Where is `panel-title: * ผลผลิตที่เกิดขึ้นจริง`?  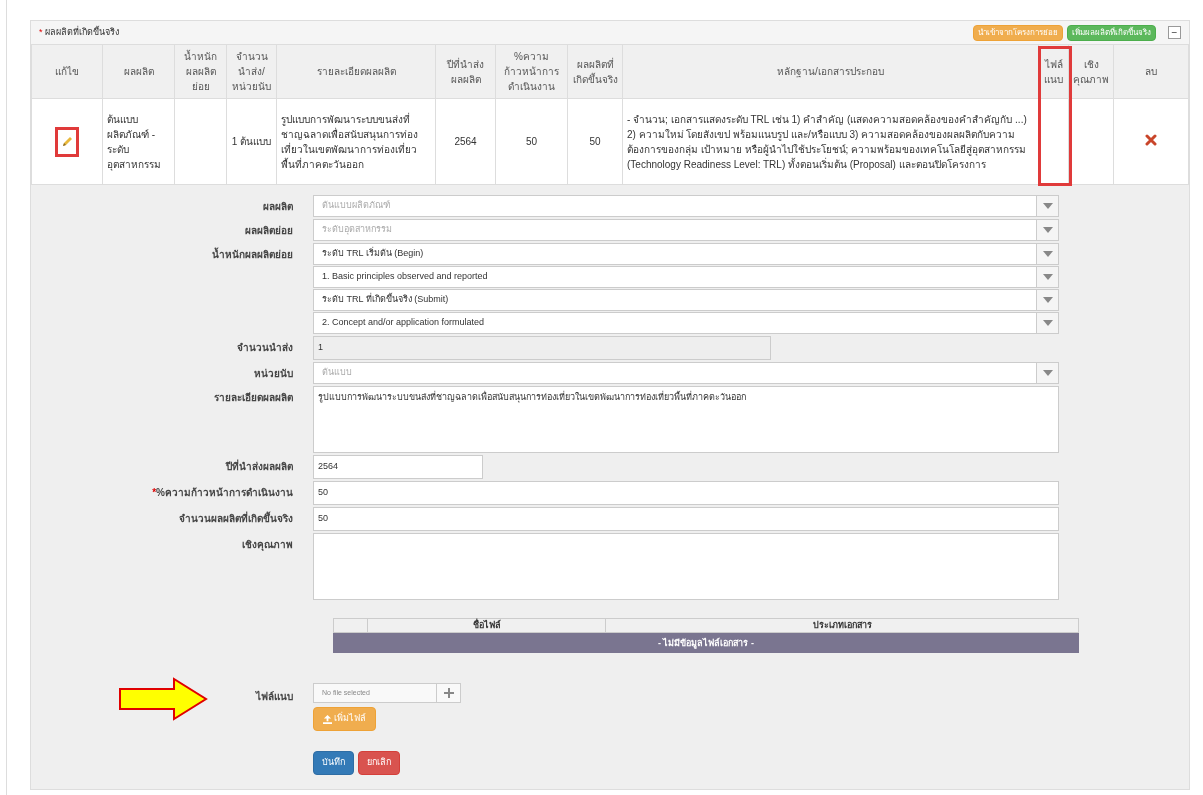
panel-title: * ผลผลิตที่เกิดขึ้นจริง is located at coordinates (79, 32).